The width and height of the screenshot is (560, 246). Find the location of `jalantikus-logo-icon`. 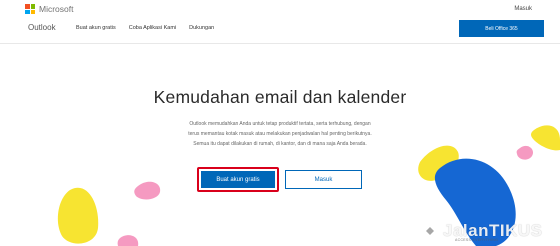

jalantikus-logo-icon is located at coordinates (430, 231).